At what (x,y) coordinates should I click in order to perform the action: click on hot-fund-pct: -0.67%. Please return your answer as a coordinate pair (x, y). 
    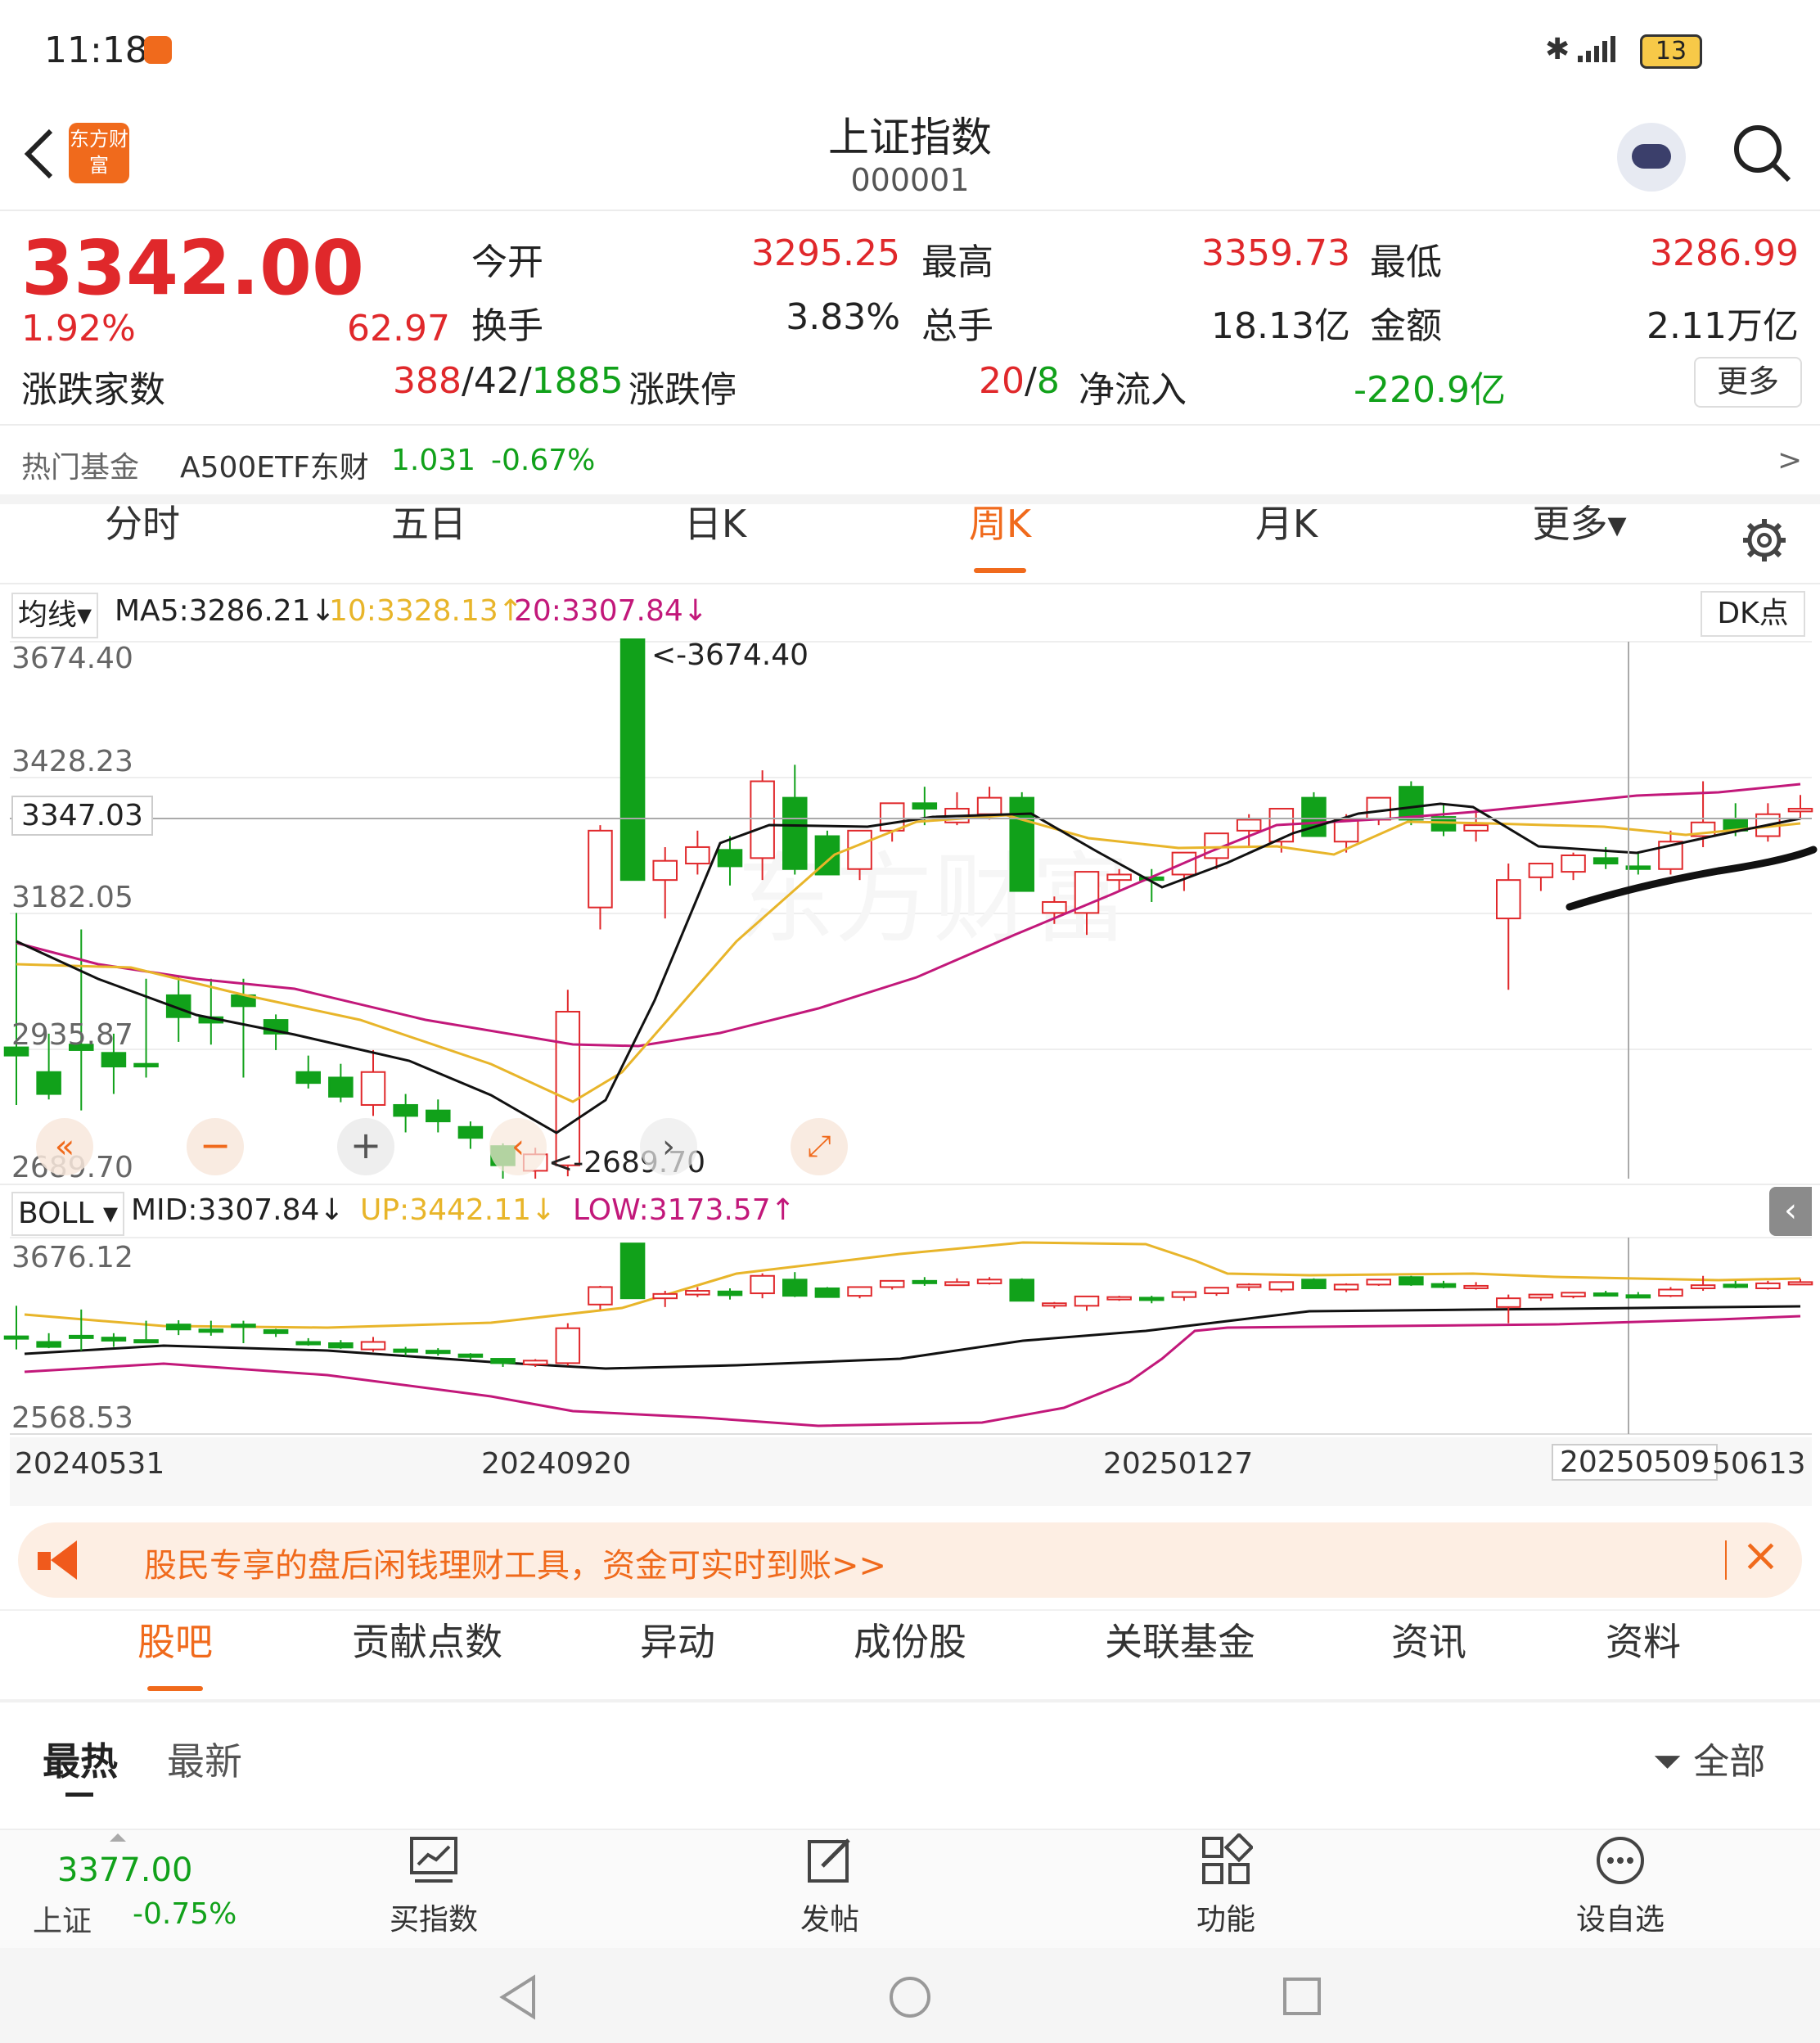
    Looking at the image, I should click on (543, 460).